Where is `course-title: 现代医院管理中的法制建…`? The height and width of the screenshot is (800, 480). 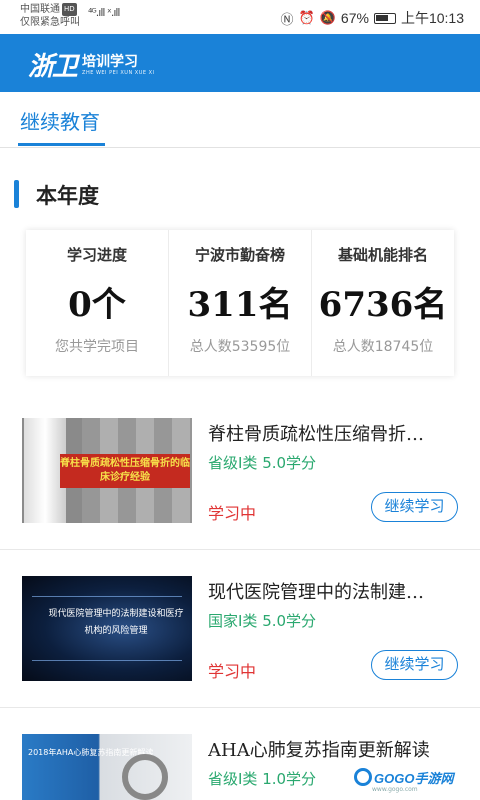
course-title: 现代医院管理中的法制建… is located at coordinates (335, 591).